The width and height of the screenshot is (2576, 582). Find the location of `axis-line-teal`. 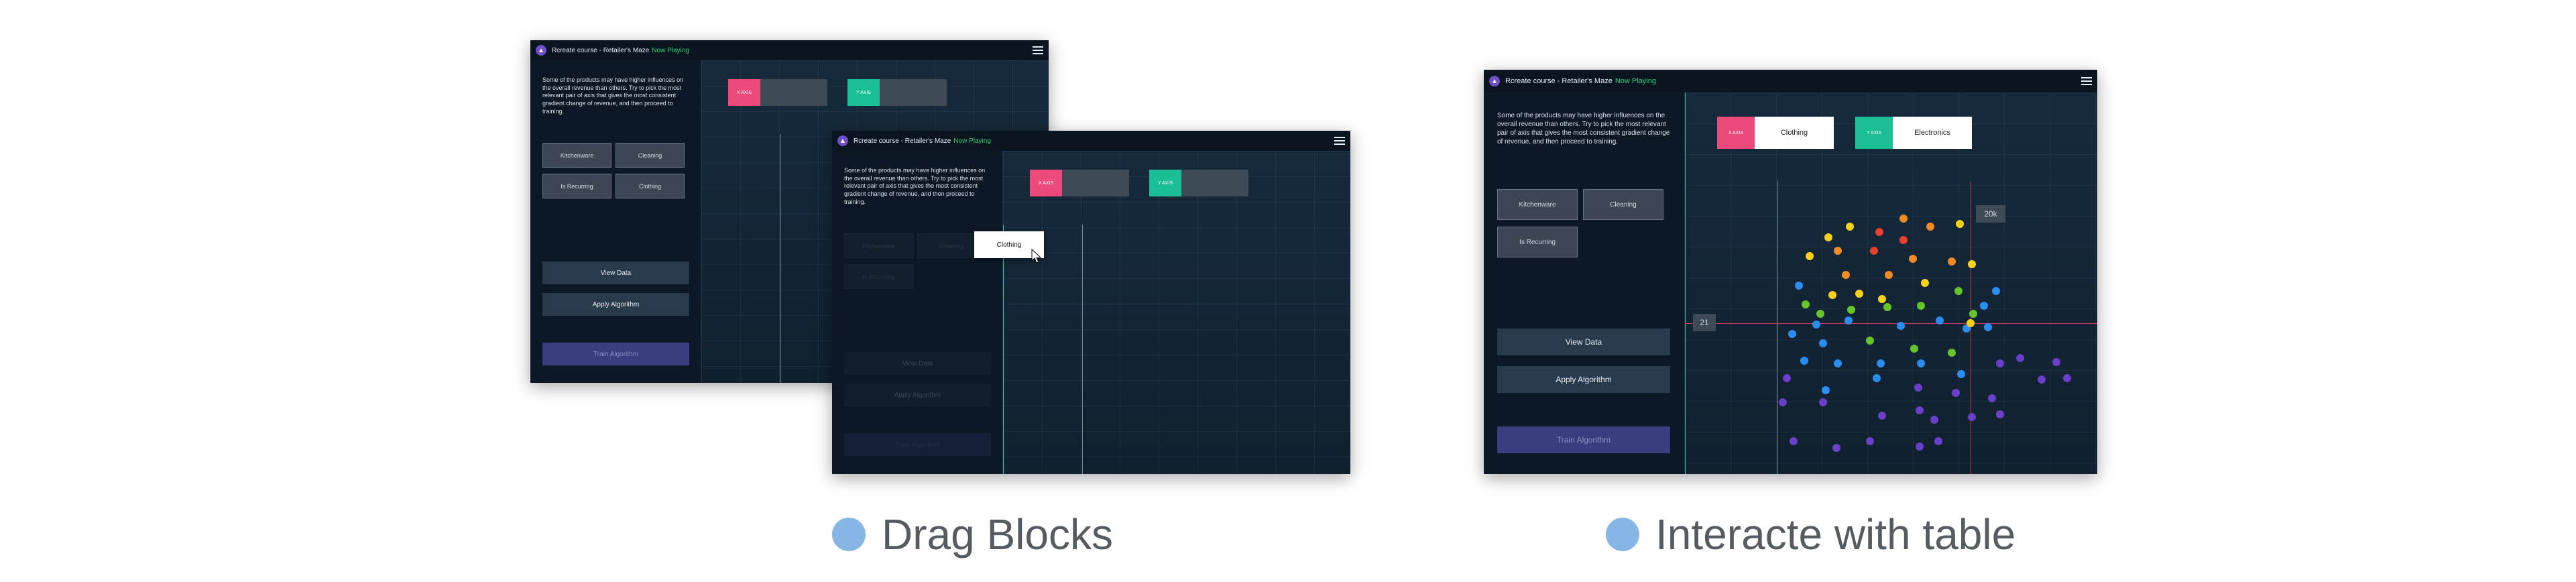

axis-line-teal is located at coordinates (1003, 349).